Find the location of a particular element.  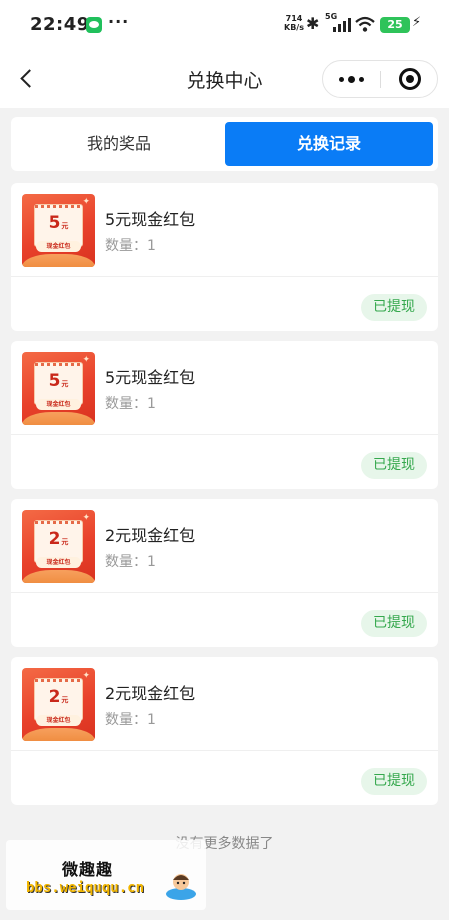

status-bar: 22:49 ··· 714 KB/s ✱ 5G 25 ⚡ is located at coordinates (224, 25).